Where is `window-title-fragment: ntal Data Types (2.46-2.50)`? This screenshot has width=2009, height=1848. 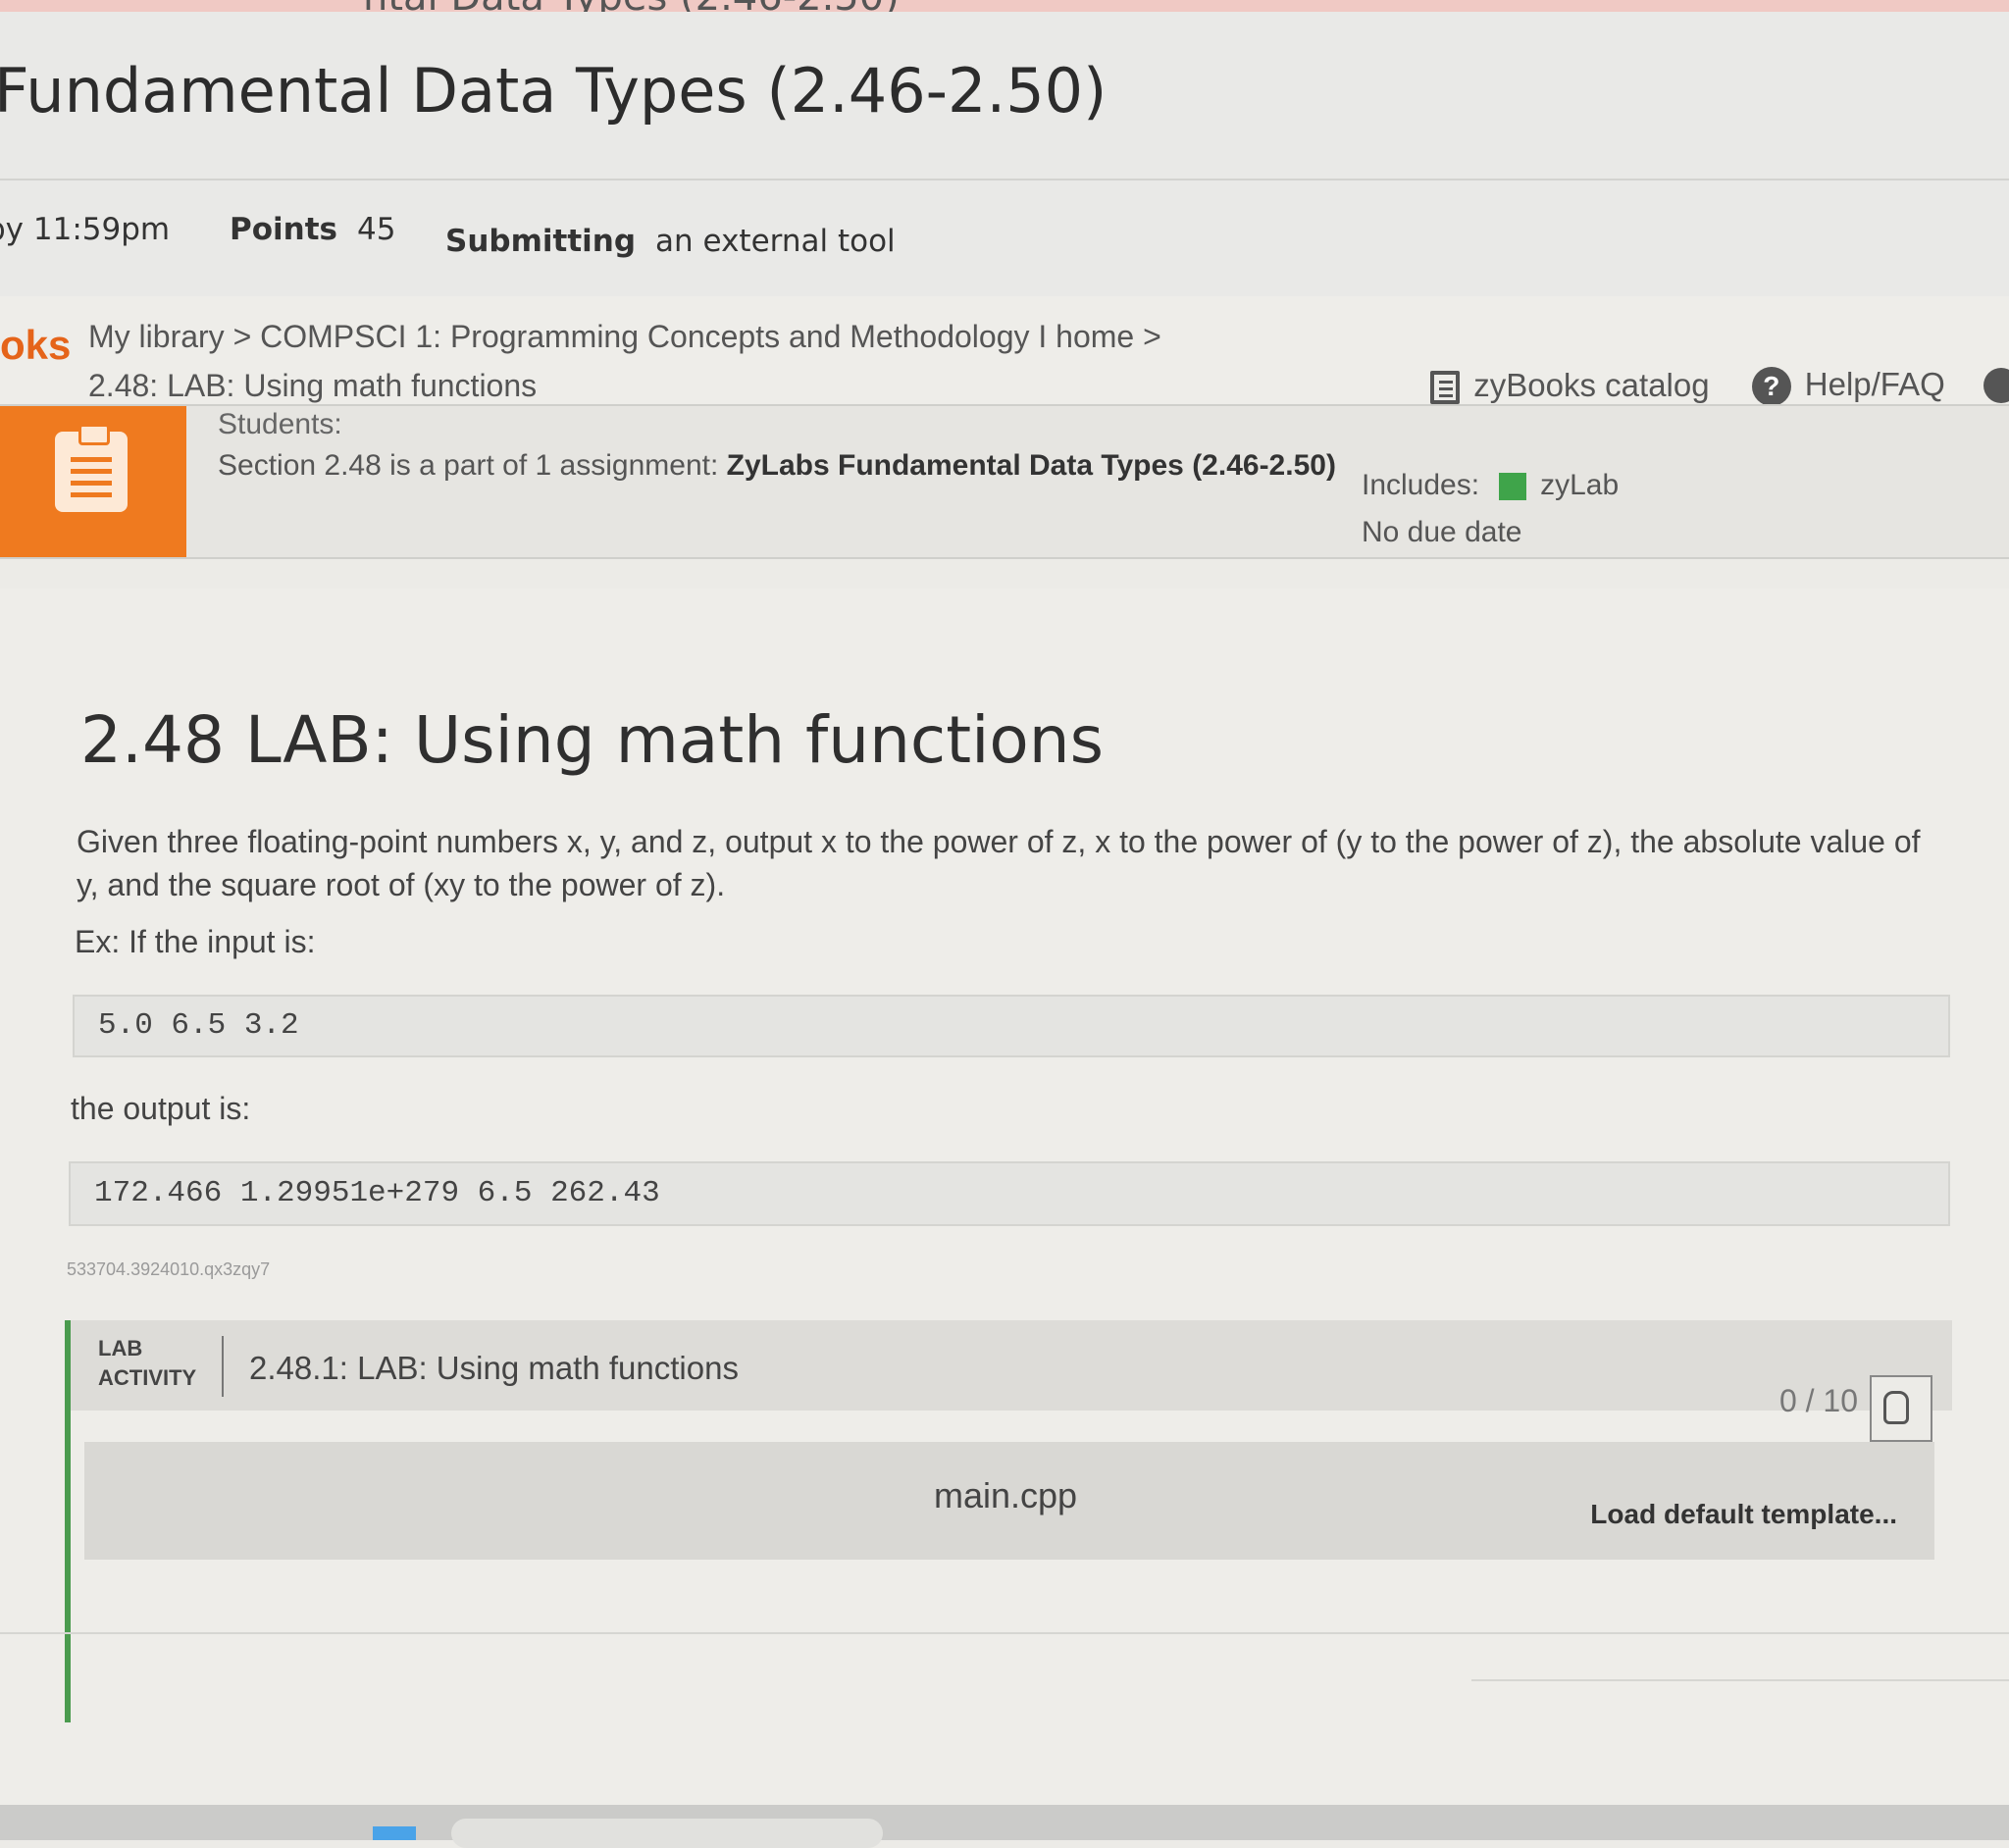
window-title-fragment: ntal Data Types (2.46-2.50) is located at coordinates (631, 6).